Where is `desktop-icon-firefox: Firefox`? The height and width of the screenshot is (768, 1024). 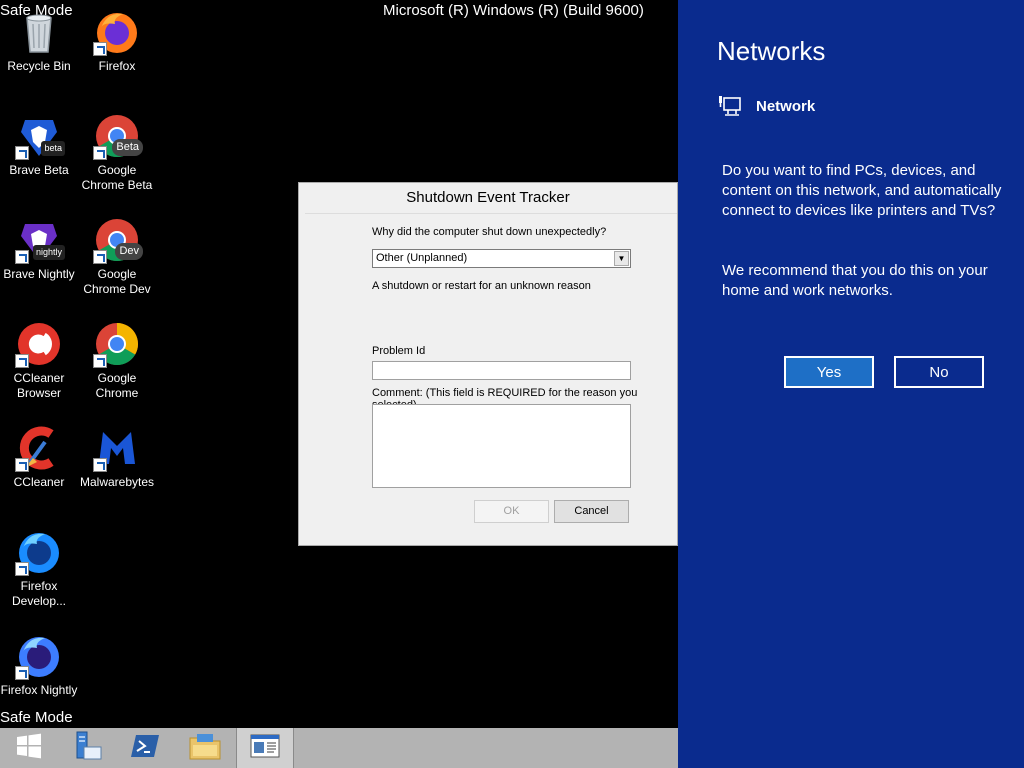 desktop-icon-firefox: Firefox is located at coordinates (117, 41).